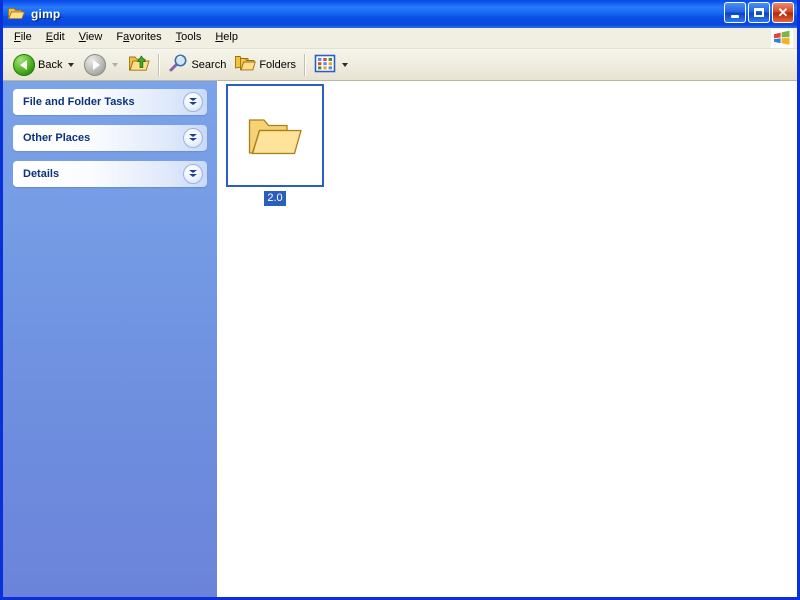 The width and height of the screenshot is (800, 600). What do you see at coordinates (209, 64) in the screenshot?
I see `search-label: Search` at bounding box center [209, 64].